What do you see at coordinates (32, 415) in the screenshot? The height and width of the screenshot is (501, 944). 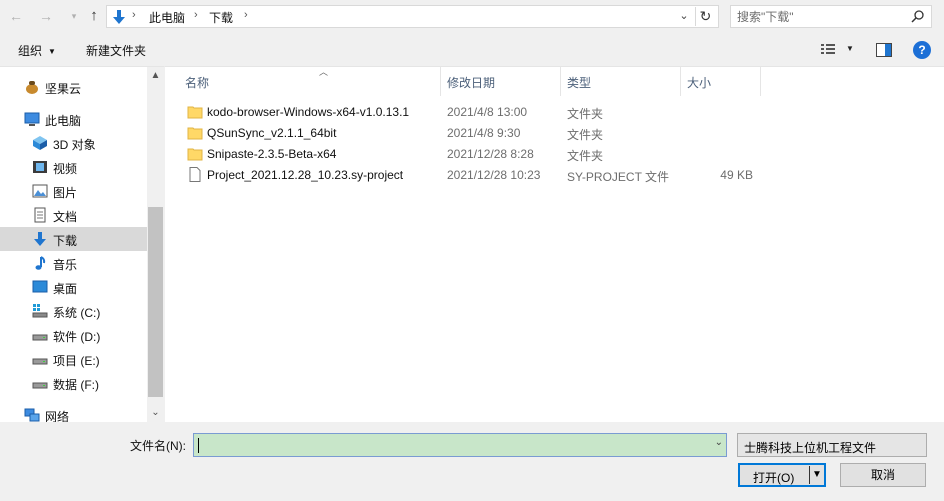 I see `network-icon` at bounding box center [32, 415].